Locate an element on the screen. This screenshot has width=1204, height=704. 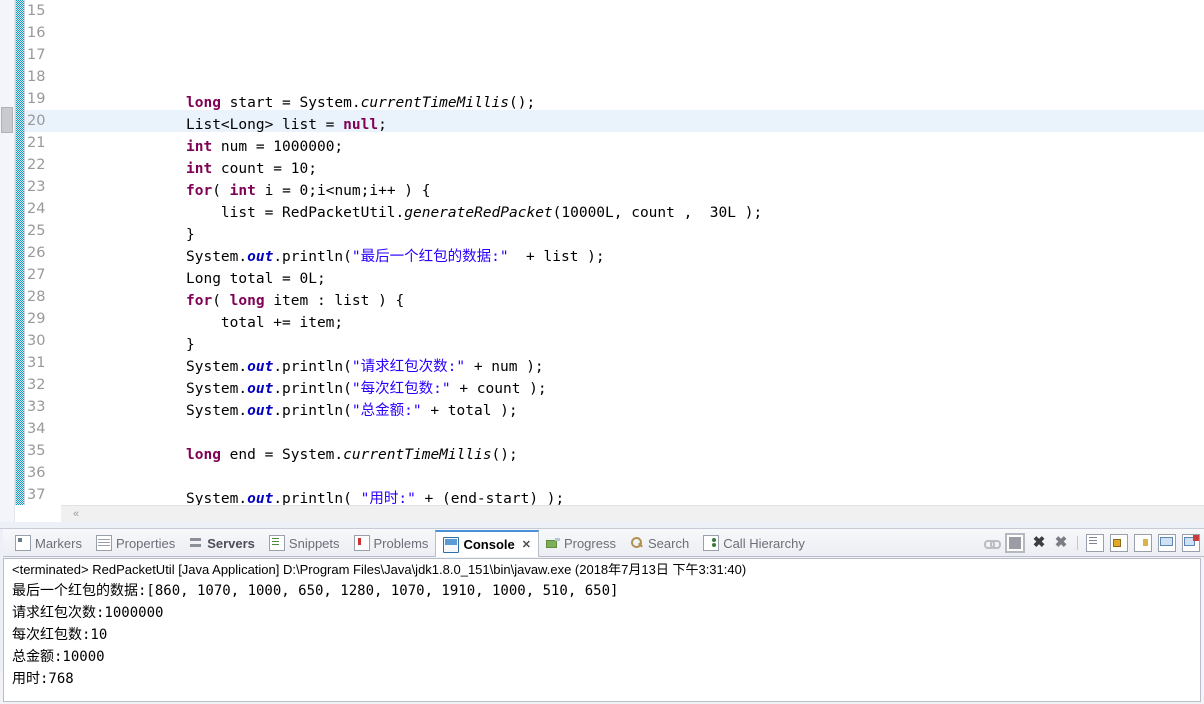
tab-problems: Problems is located at coordinates (391, 543).